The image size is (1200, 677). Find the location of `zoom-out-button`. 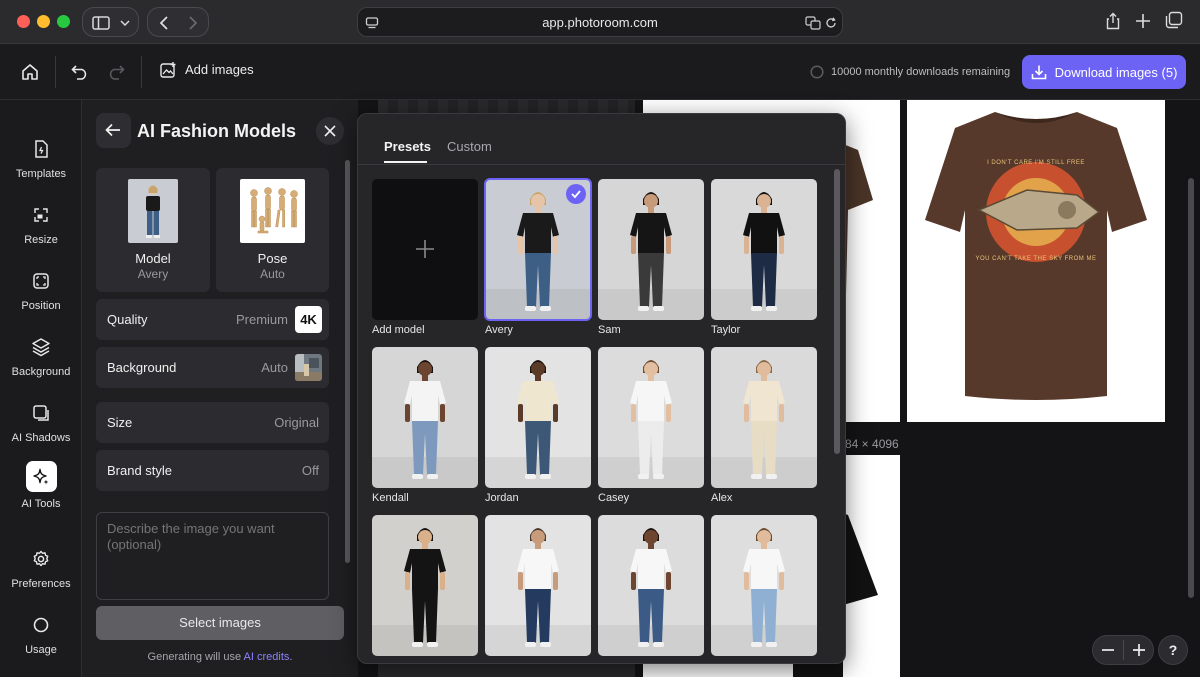

zoom-out-button is located at coordinates (1108, 650).